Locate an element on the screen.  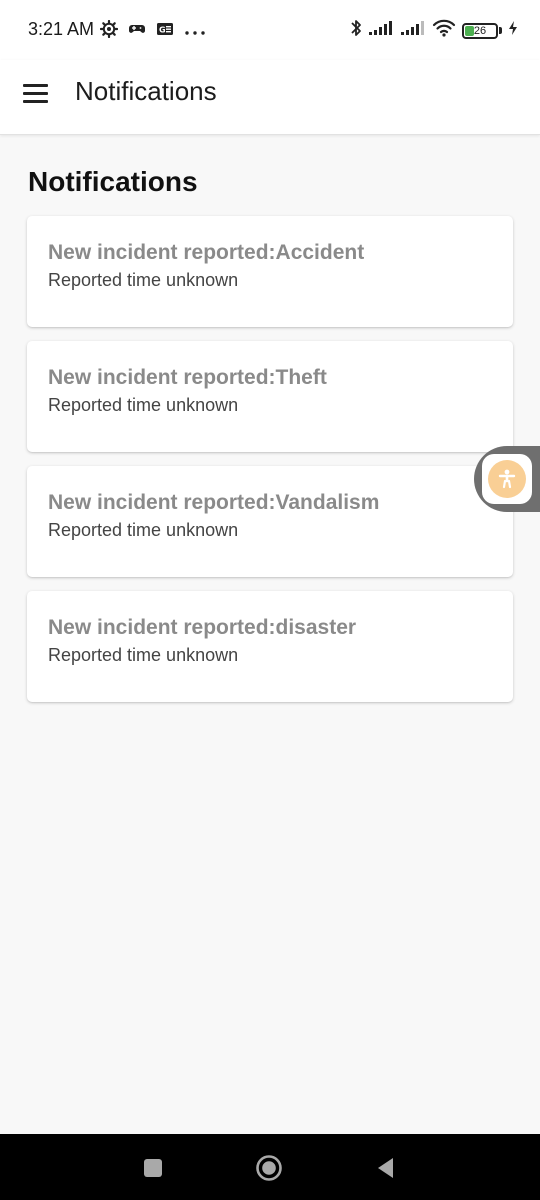
battery-indicator: 26 is located at coordinates (480, 30).